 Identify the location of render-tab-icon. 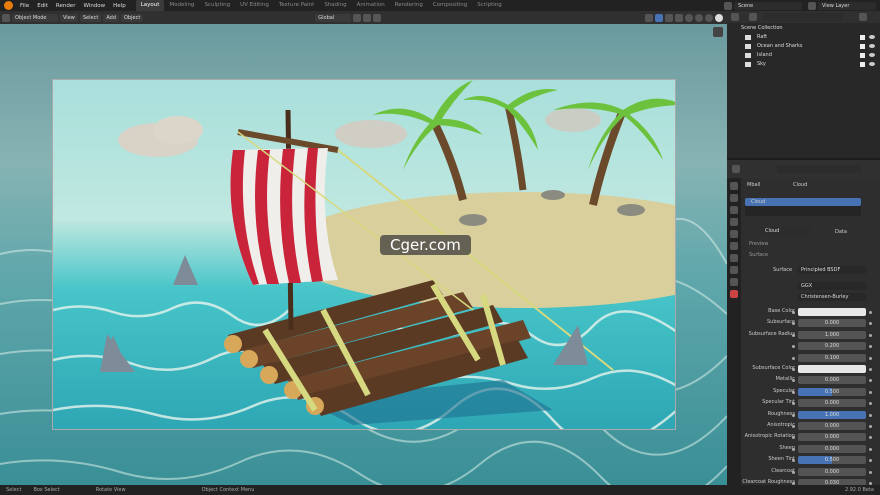
(734, 198).